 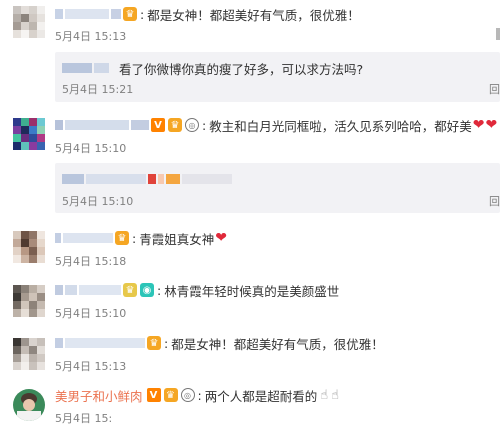 What do you see at coordinates (241, 69) in the screenshot?
I see `reply-text: 看了你微博你真的瘦了好多，可以求方法吗?` at bounding box center [241, 69].